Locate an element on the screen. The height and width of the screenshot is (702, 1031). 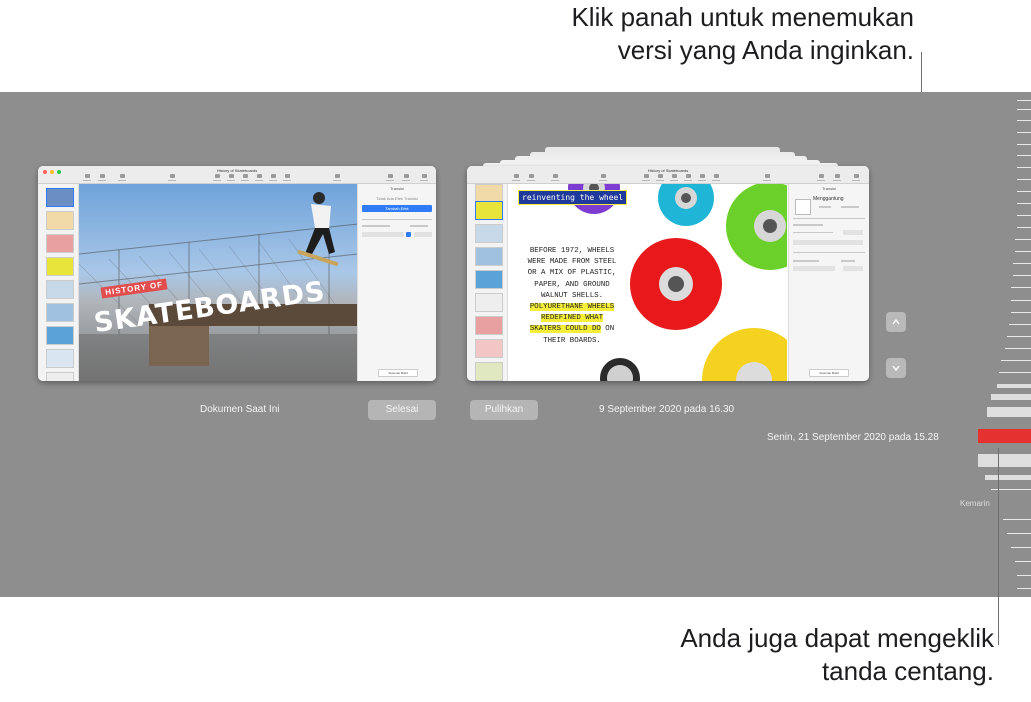
done-button: Selesai is located at coordinates (402, 410).